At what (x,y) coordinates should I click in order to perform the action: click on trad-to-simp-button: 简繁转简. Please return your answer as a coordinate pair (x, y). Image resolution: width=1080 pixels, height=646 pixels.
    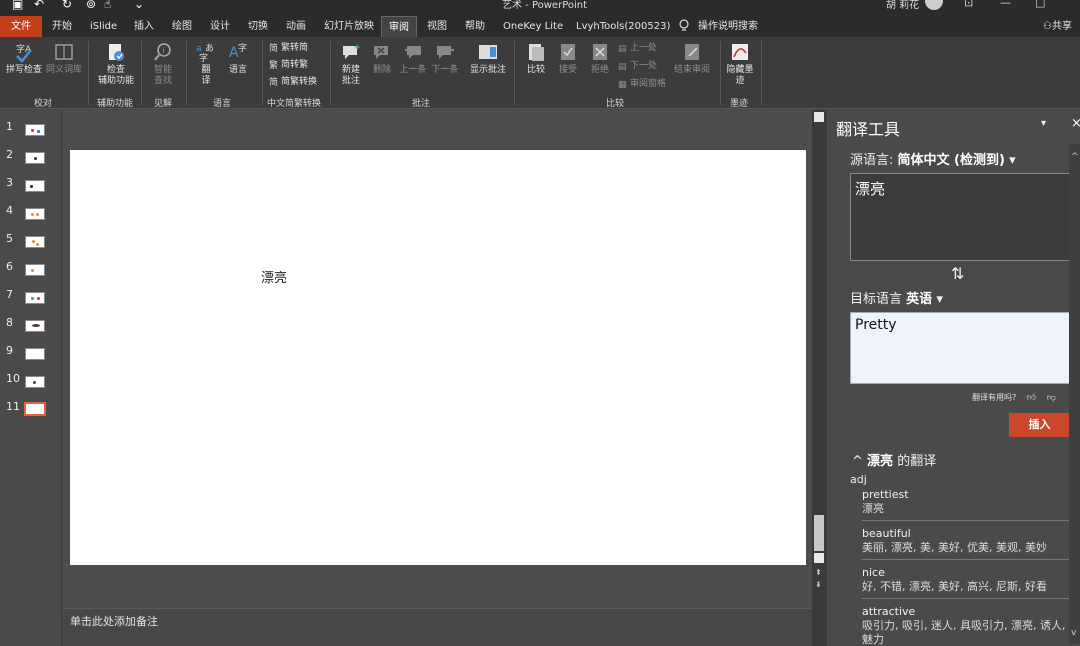
    Looking at the image, I should click on (288, 48).